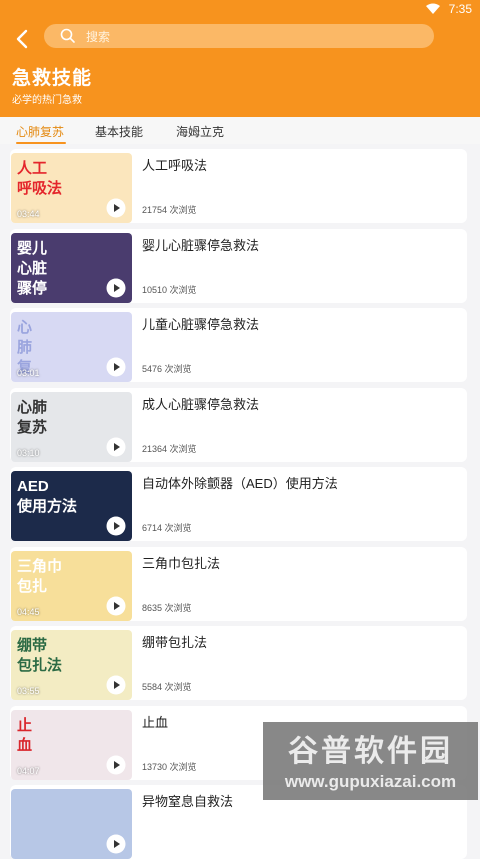 This screenshot has width=480, height=859. What do you see at coordinates (167, 528) in the screenshot?
I see `view-count: 6714 次浏览` at bounding box center [167, 528].